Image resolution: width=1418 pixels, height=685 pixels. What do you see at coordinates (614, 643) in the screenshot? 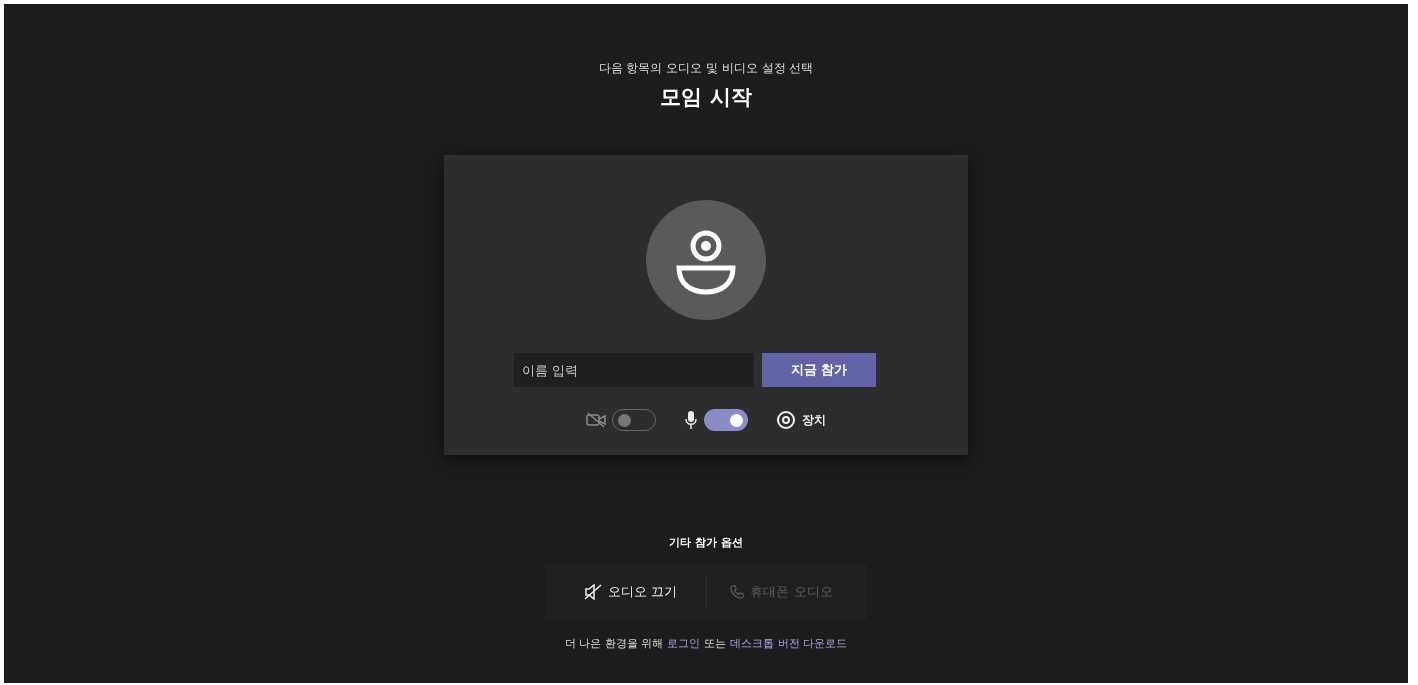
I see `footer-text: 더 나은 환경을 위해` at bounding box center [614, 643].